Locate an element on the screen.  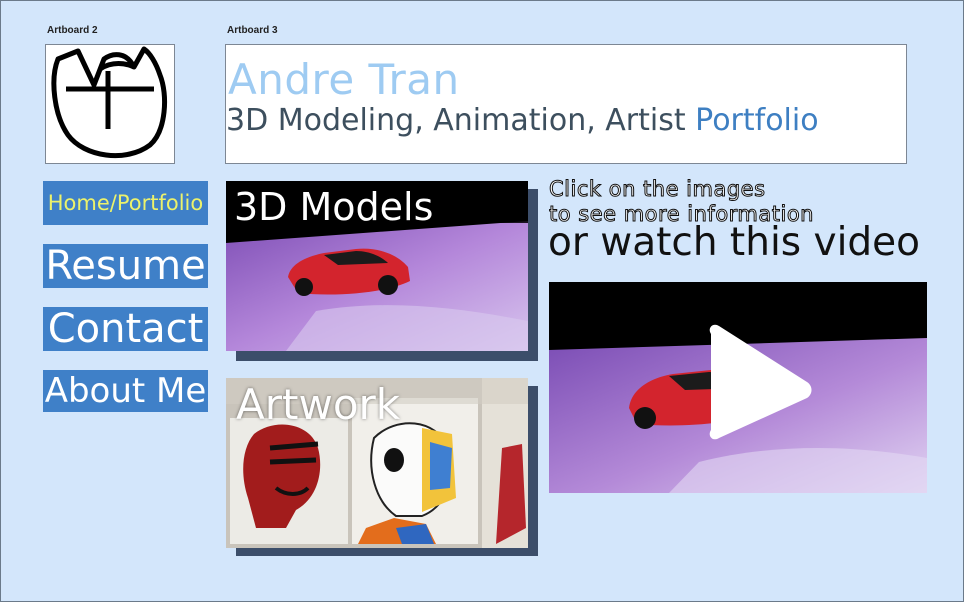
artwork-card: Artwork is located at coordinates (382, 467).